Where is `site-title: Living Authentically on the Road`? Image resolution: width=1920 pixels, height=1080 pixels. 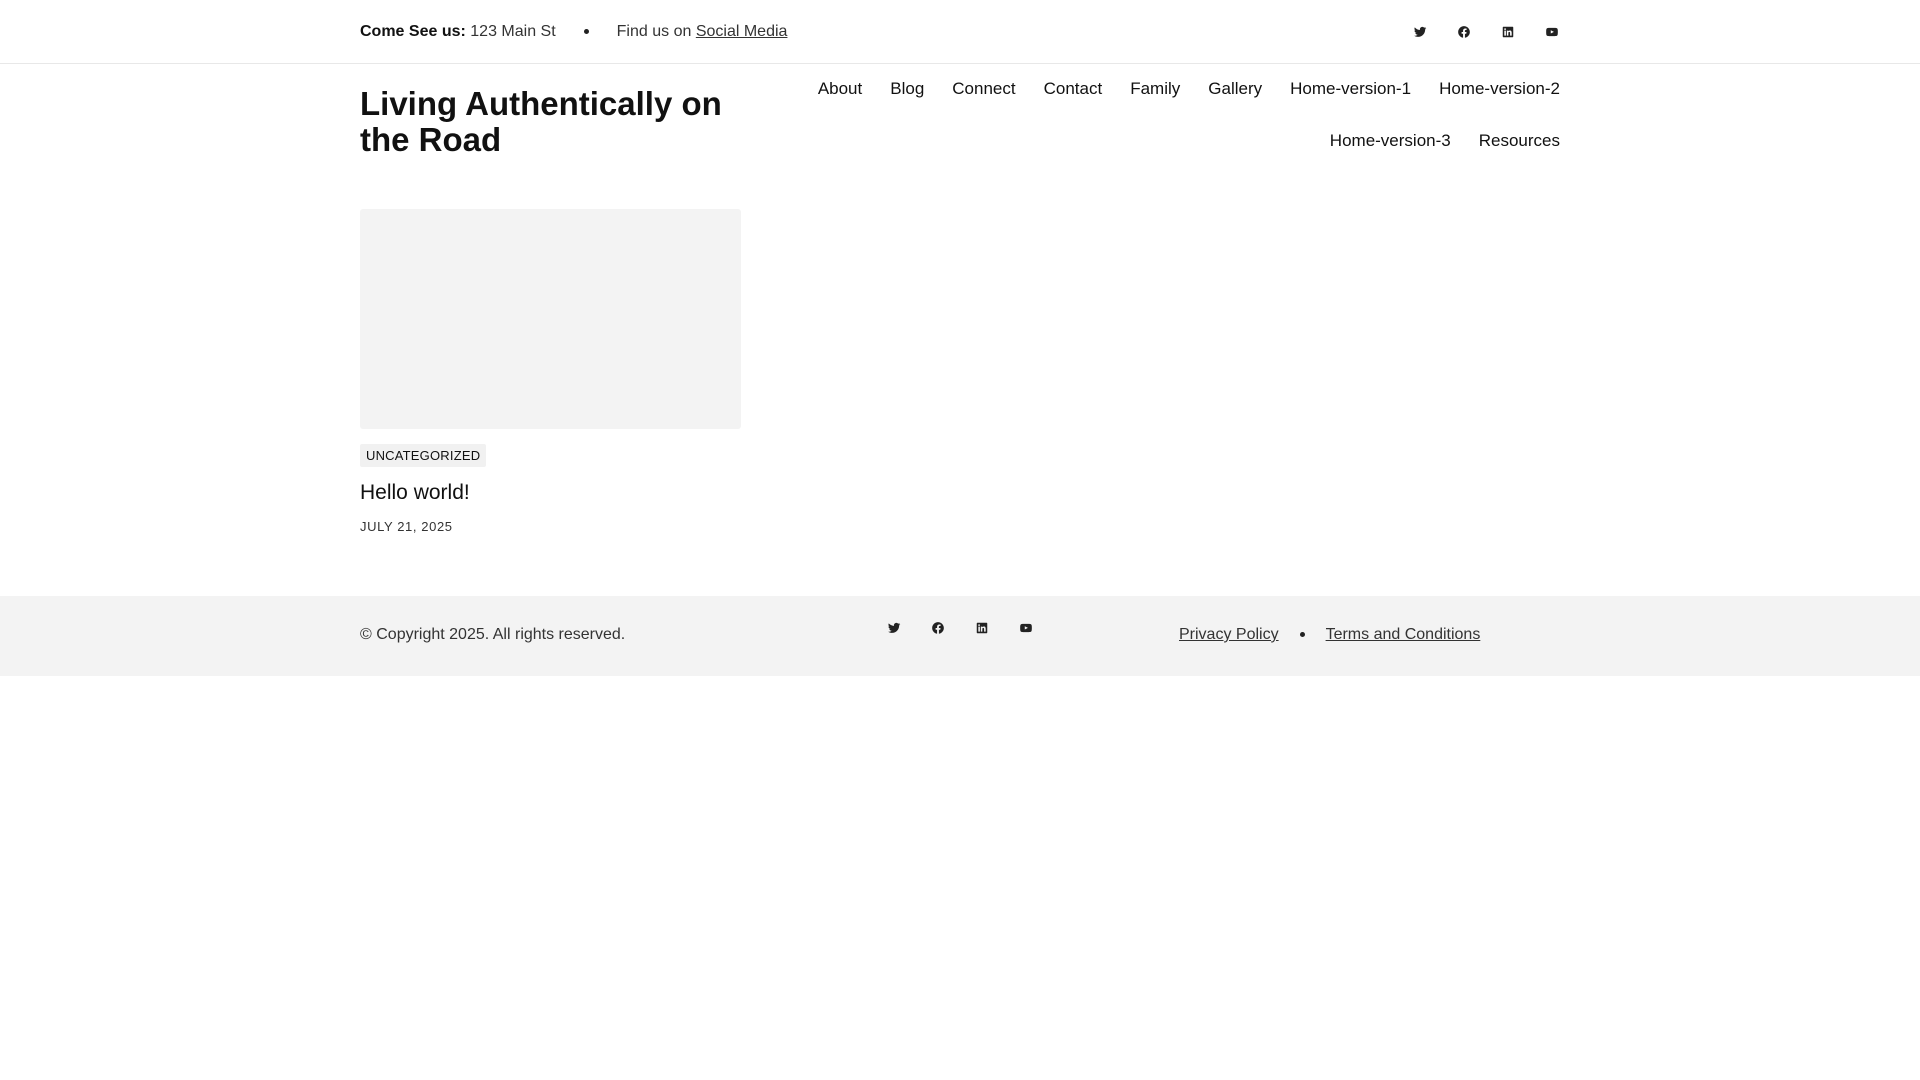
site-title: Living Authentically on the Road is located at coordinates (560, 122).